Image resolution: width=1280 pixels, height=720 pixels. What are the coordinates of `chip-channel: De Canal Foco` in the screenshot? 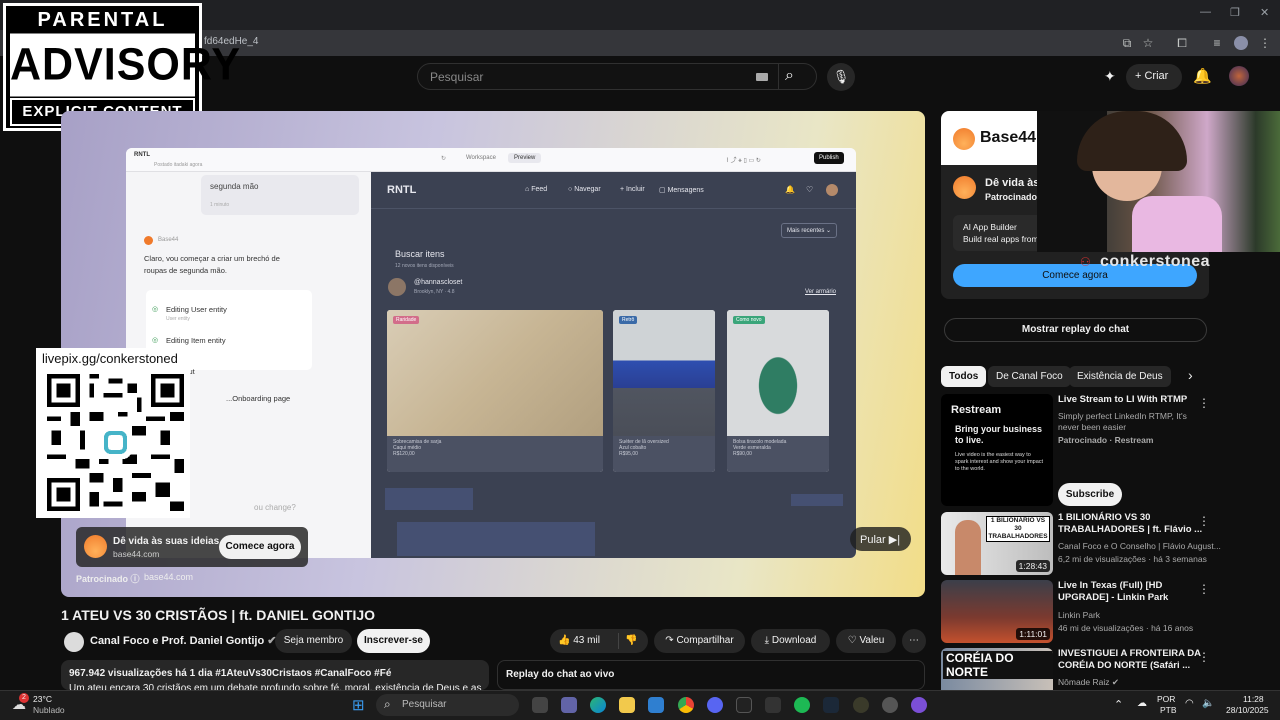 It's located at (1029, 376).